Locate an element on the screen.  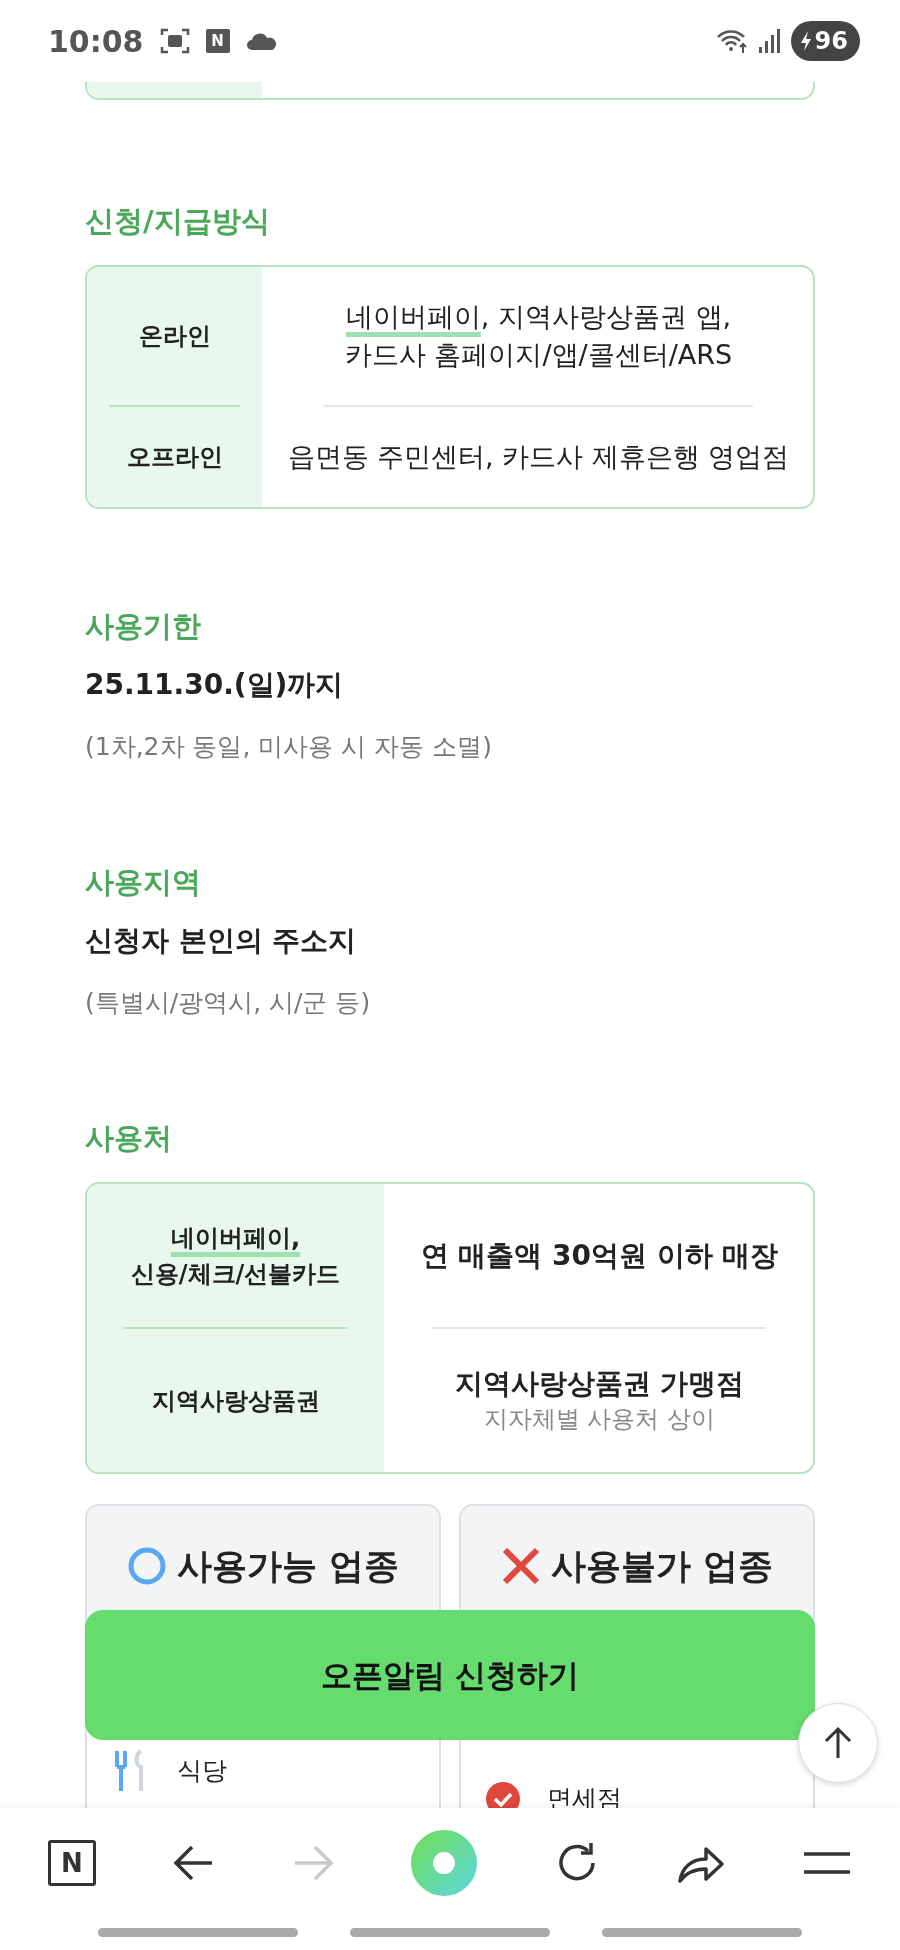
row-value: 지역사랑상품권 가맹점 is located at coordinates (599, 1384).